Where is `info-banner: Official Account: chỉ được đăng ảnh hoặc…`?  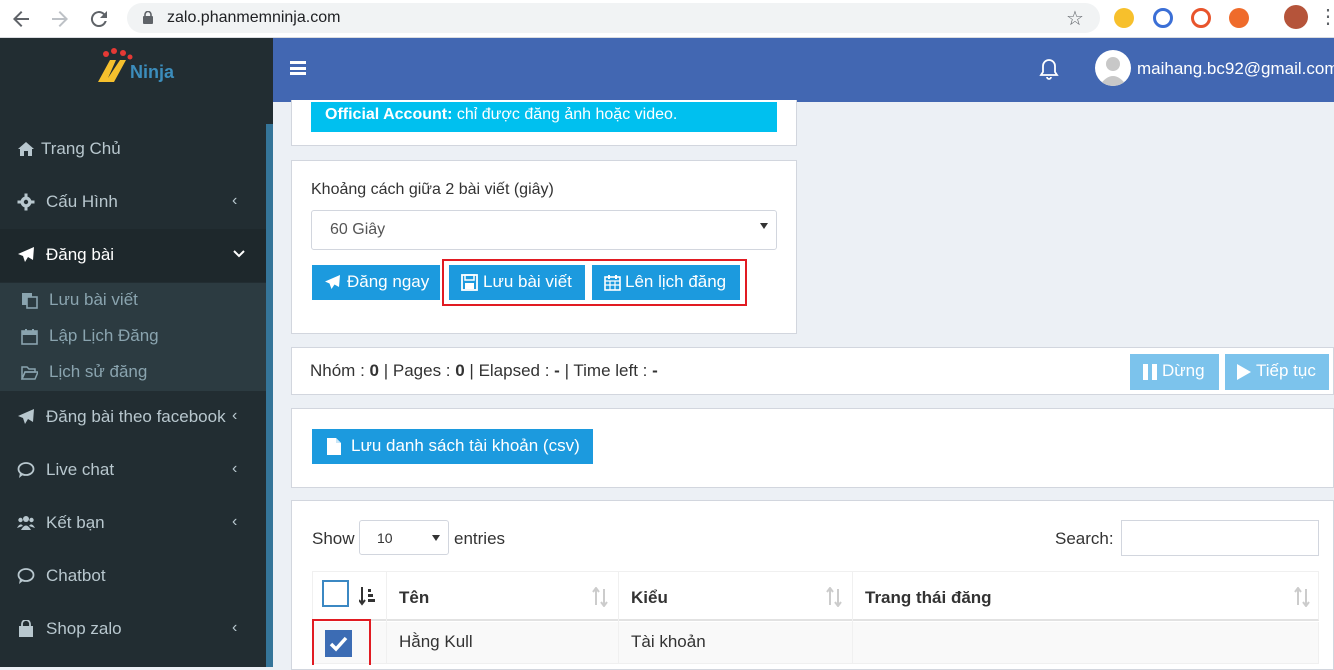
info-banner: Official Account: chỉ được đăng ảnh hoặc… is located at coordinates (544, 117).